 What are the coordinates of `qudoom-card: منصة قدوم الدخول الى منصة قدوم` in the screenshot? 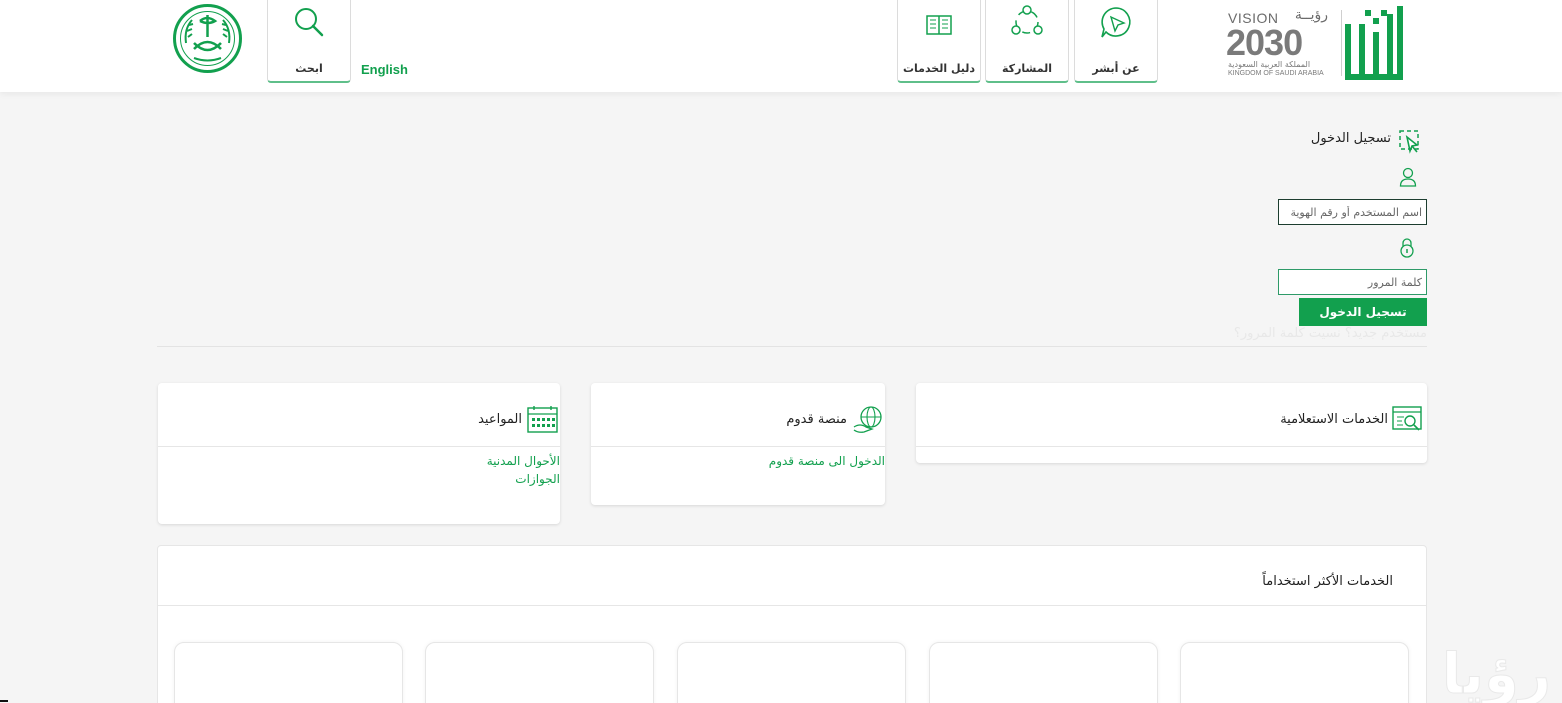 It's located at (738, 444).